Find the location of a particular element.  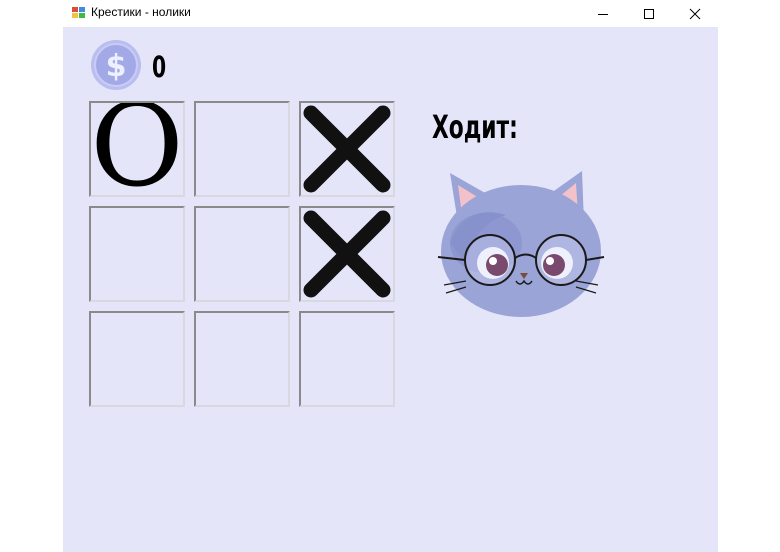

close-button is located at coordinates (695, 13).